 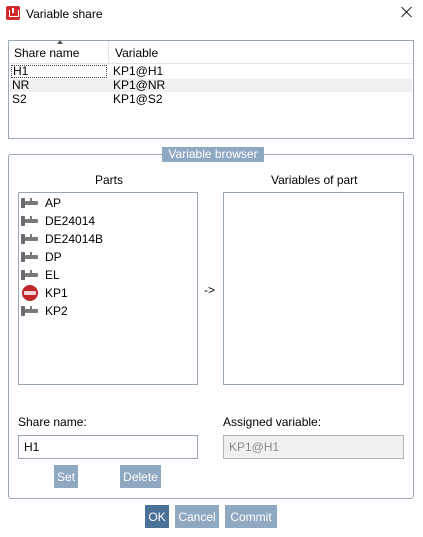 I want to click on close-icon, so click(x=407, y=12).